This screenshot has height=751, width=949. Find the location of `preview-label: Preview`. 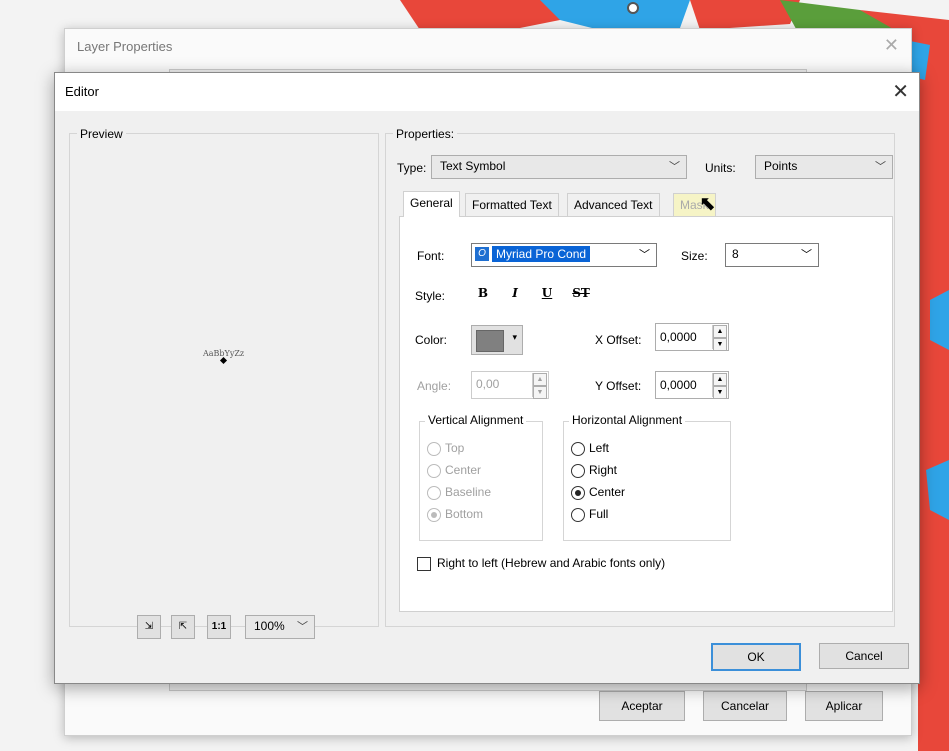

preview-label: Preview is located at coordinates (101, 134).